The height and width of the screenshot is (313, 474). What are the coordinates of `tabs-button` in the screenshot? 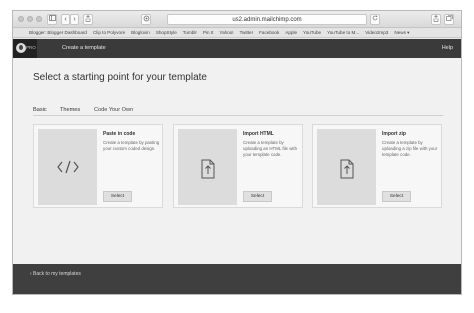 It's located at (449, 19).